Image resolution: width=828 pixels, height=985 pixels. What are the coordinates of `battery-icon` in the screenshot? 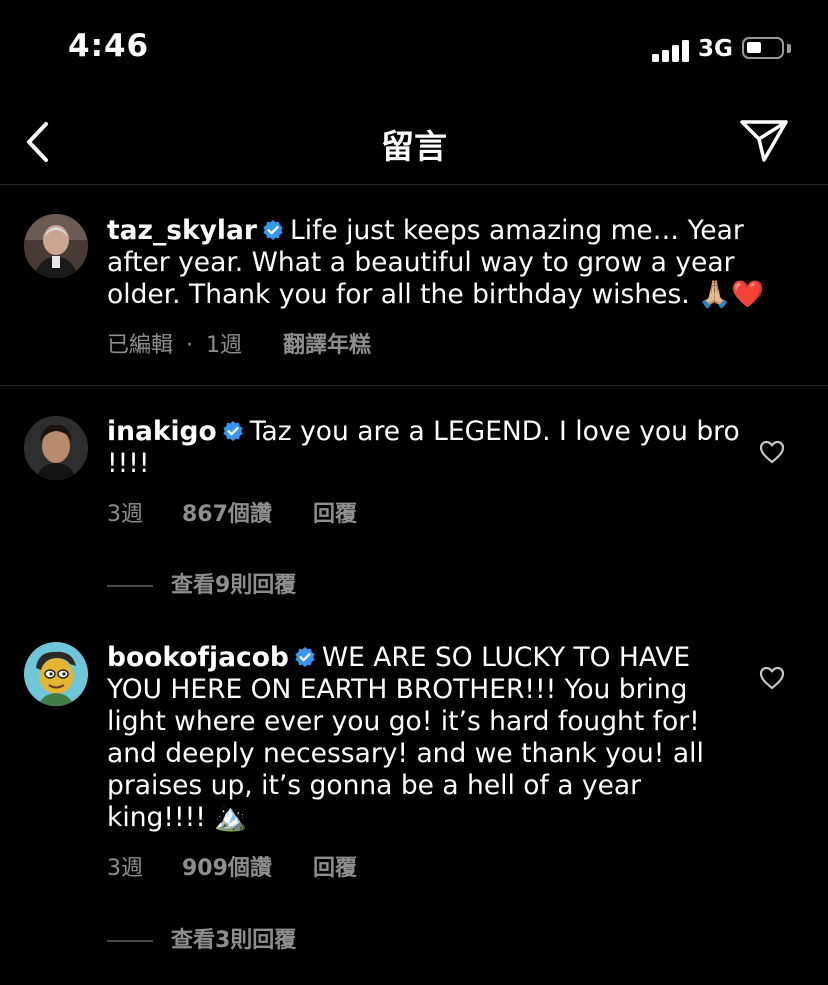 It's located at (763, 48).